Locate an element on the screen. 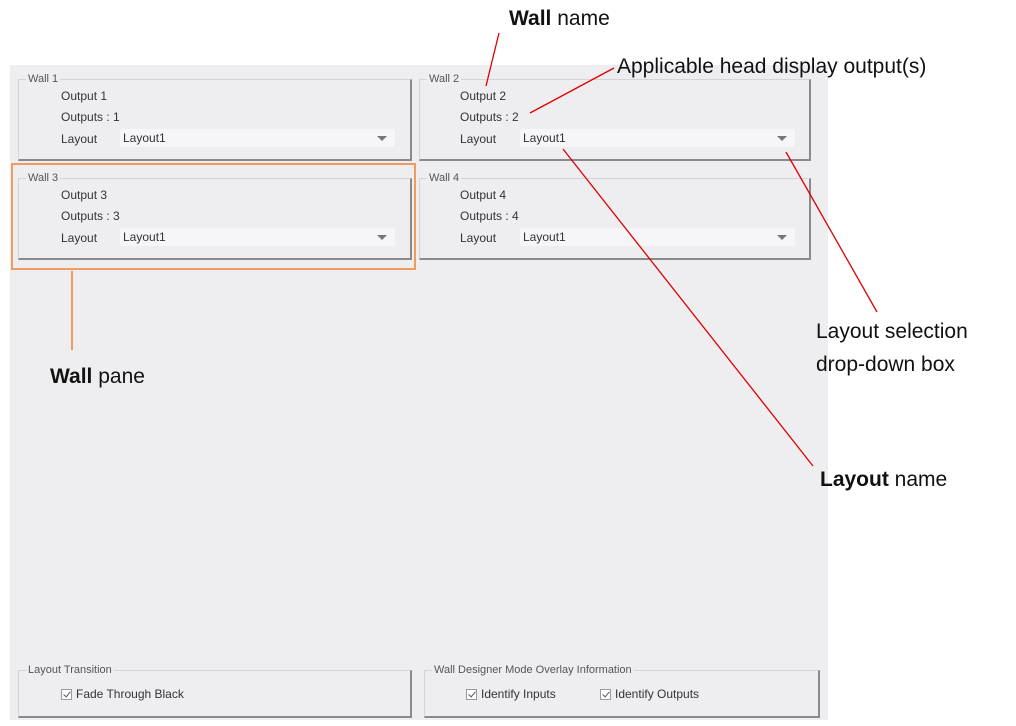 This screenshot has width=1016, height=726. head-output-annotation: Applicable head display output(s) is located at coordinates (772, 66).